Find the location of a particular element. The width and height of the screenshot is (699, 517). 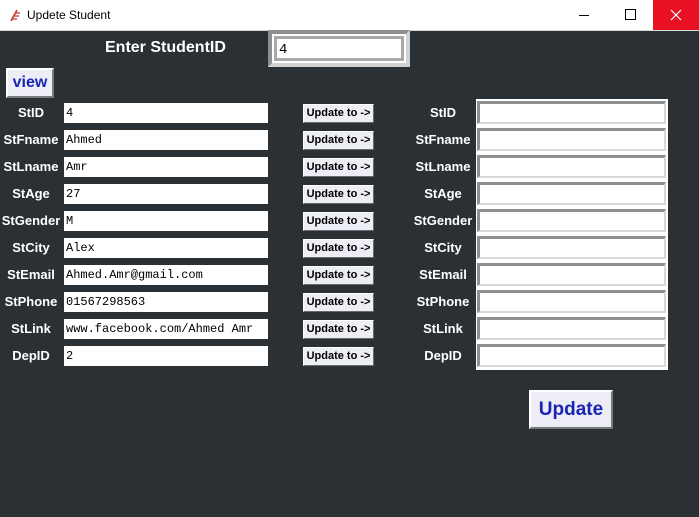

current-value-field: 01567298563 is located at coordinates (166, 302).